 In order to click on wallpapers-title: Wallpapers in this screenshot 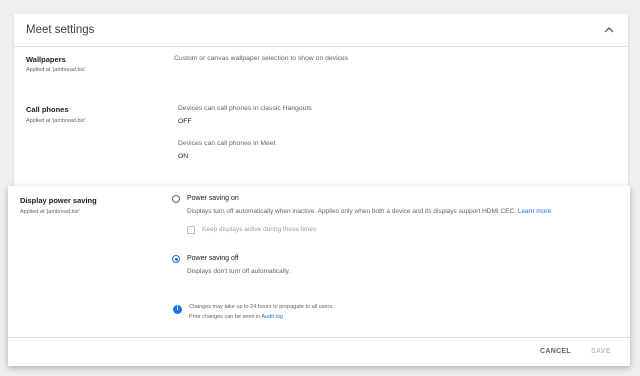, I will do `click(46, 59)`.